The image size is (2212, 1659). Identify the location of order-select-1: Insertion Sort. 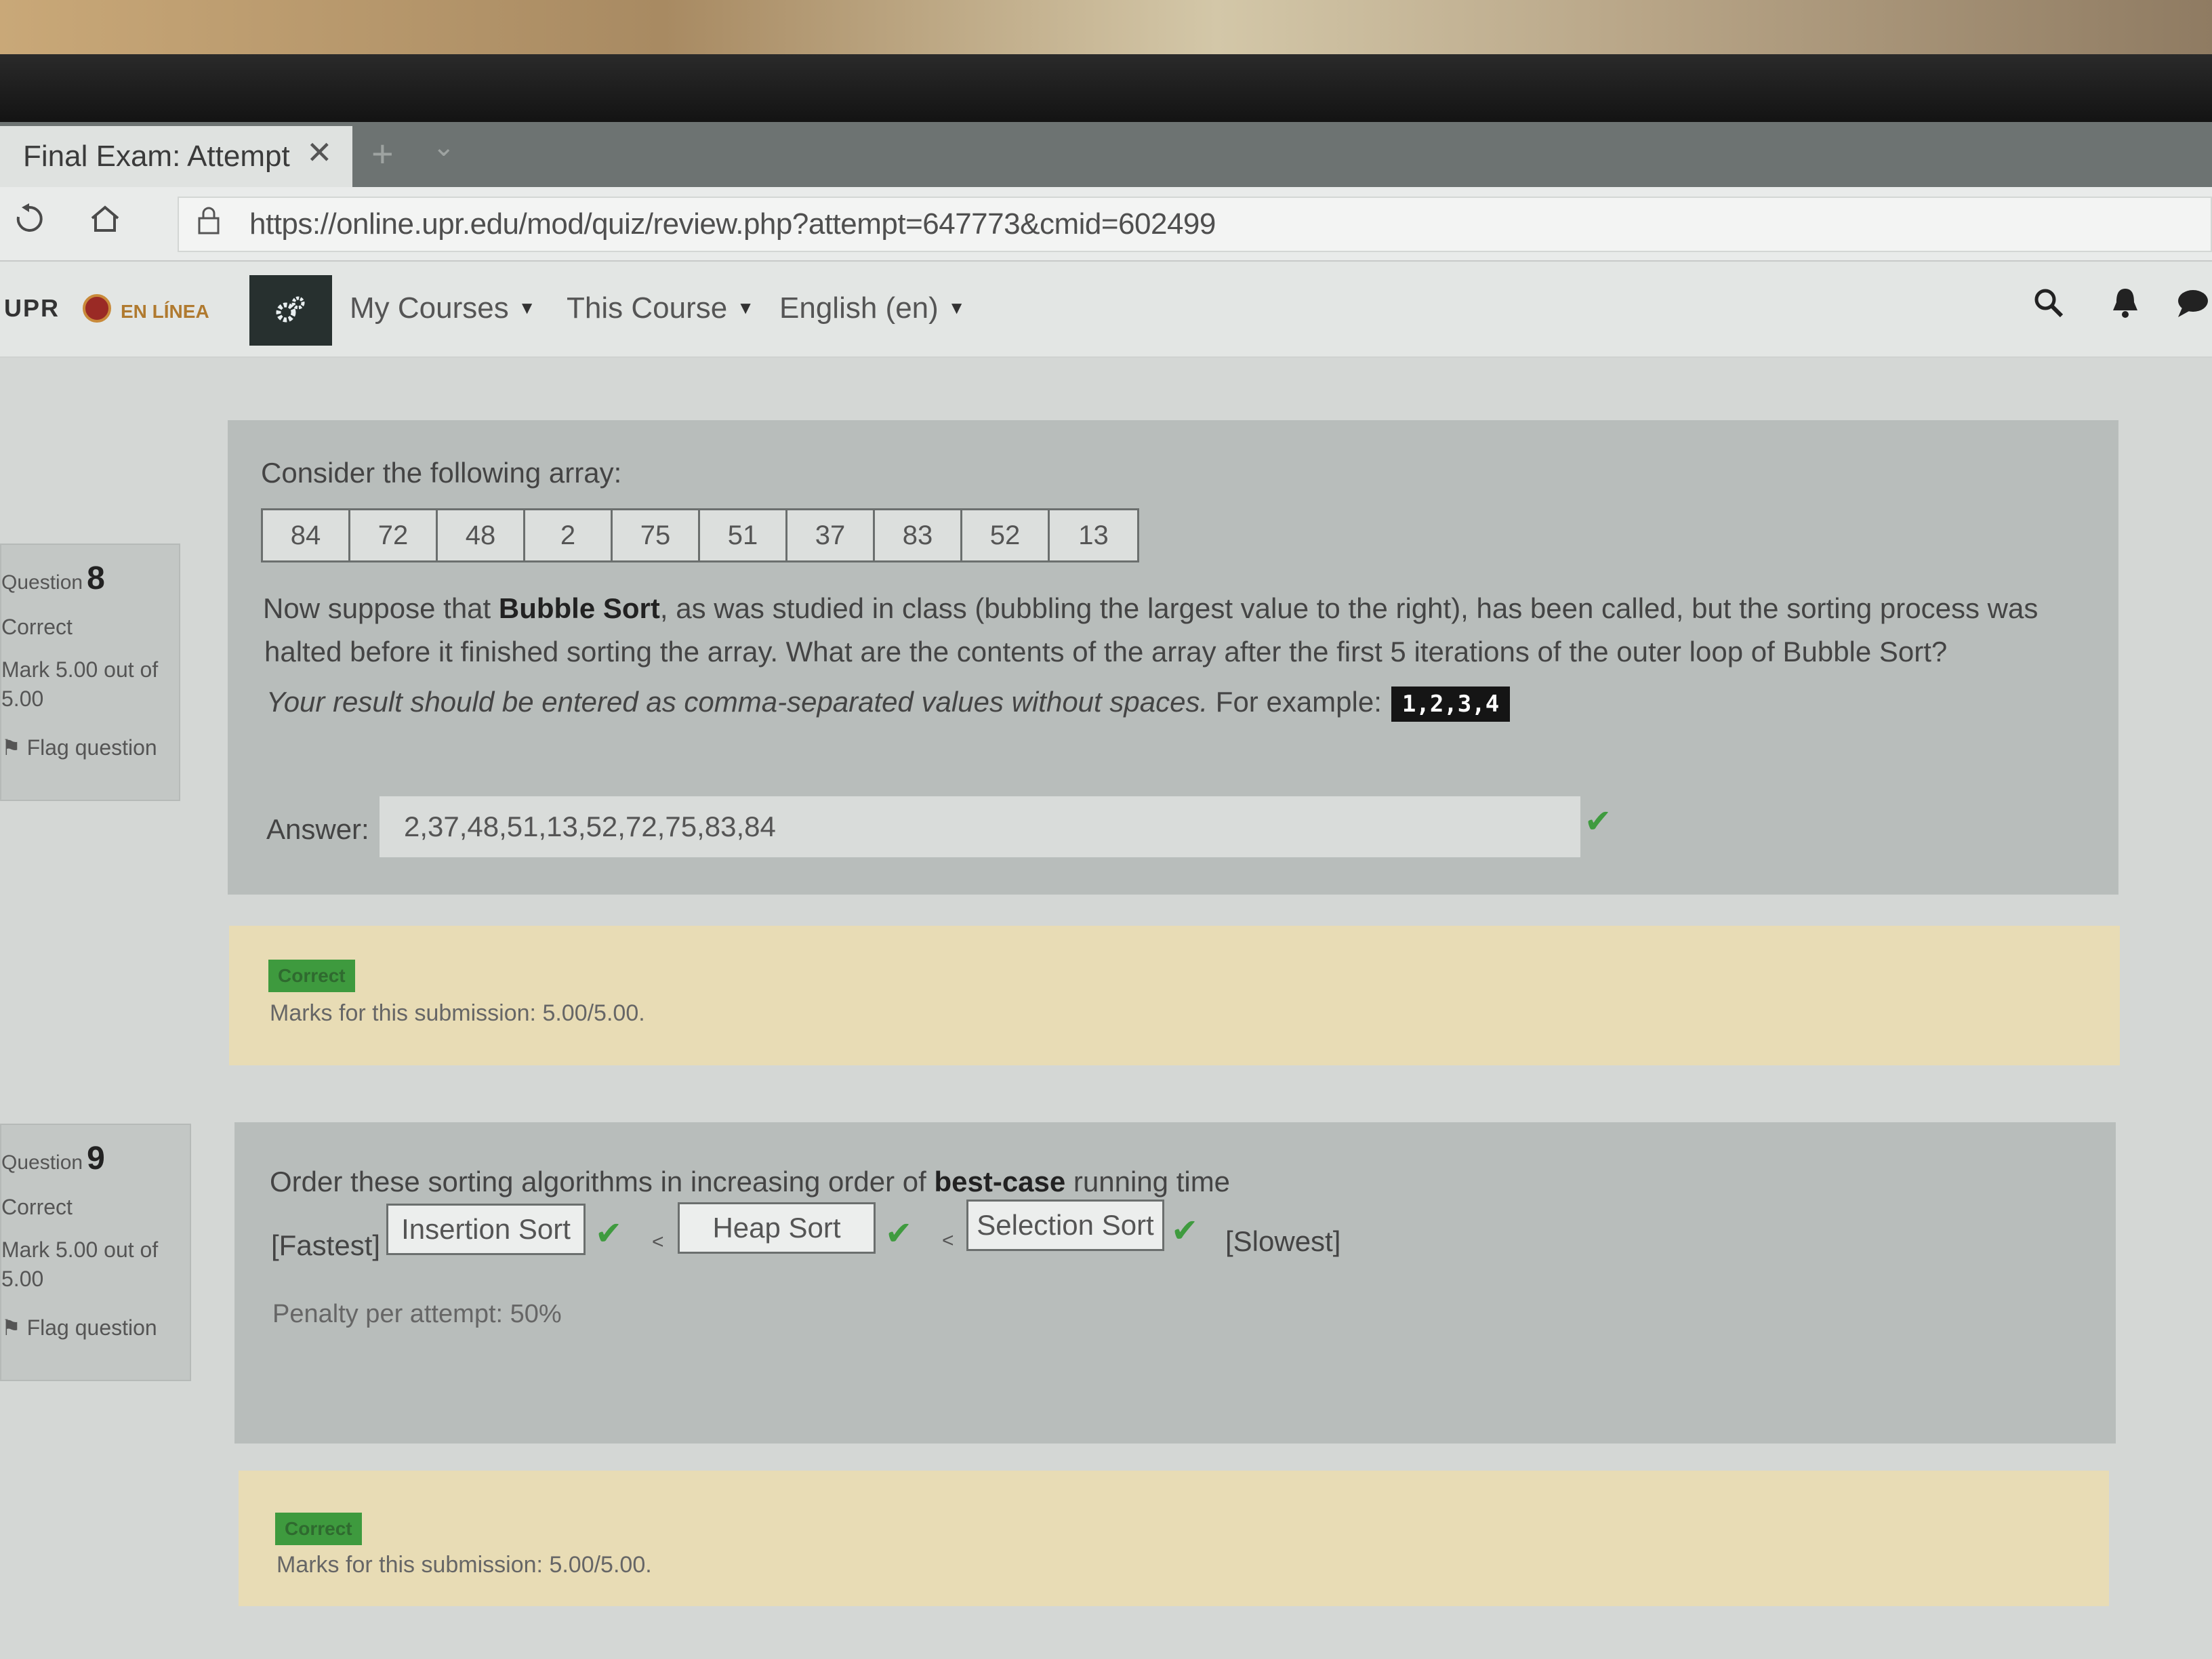
(486, 1229).